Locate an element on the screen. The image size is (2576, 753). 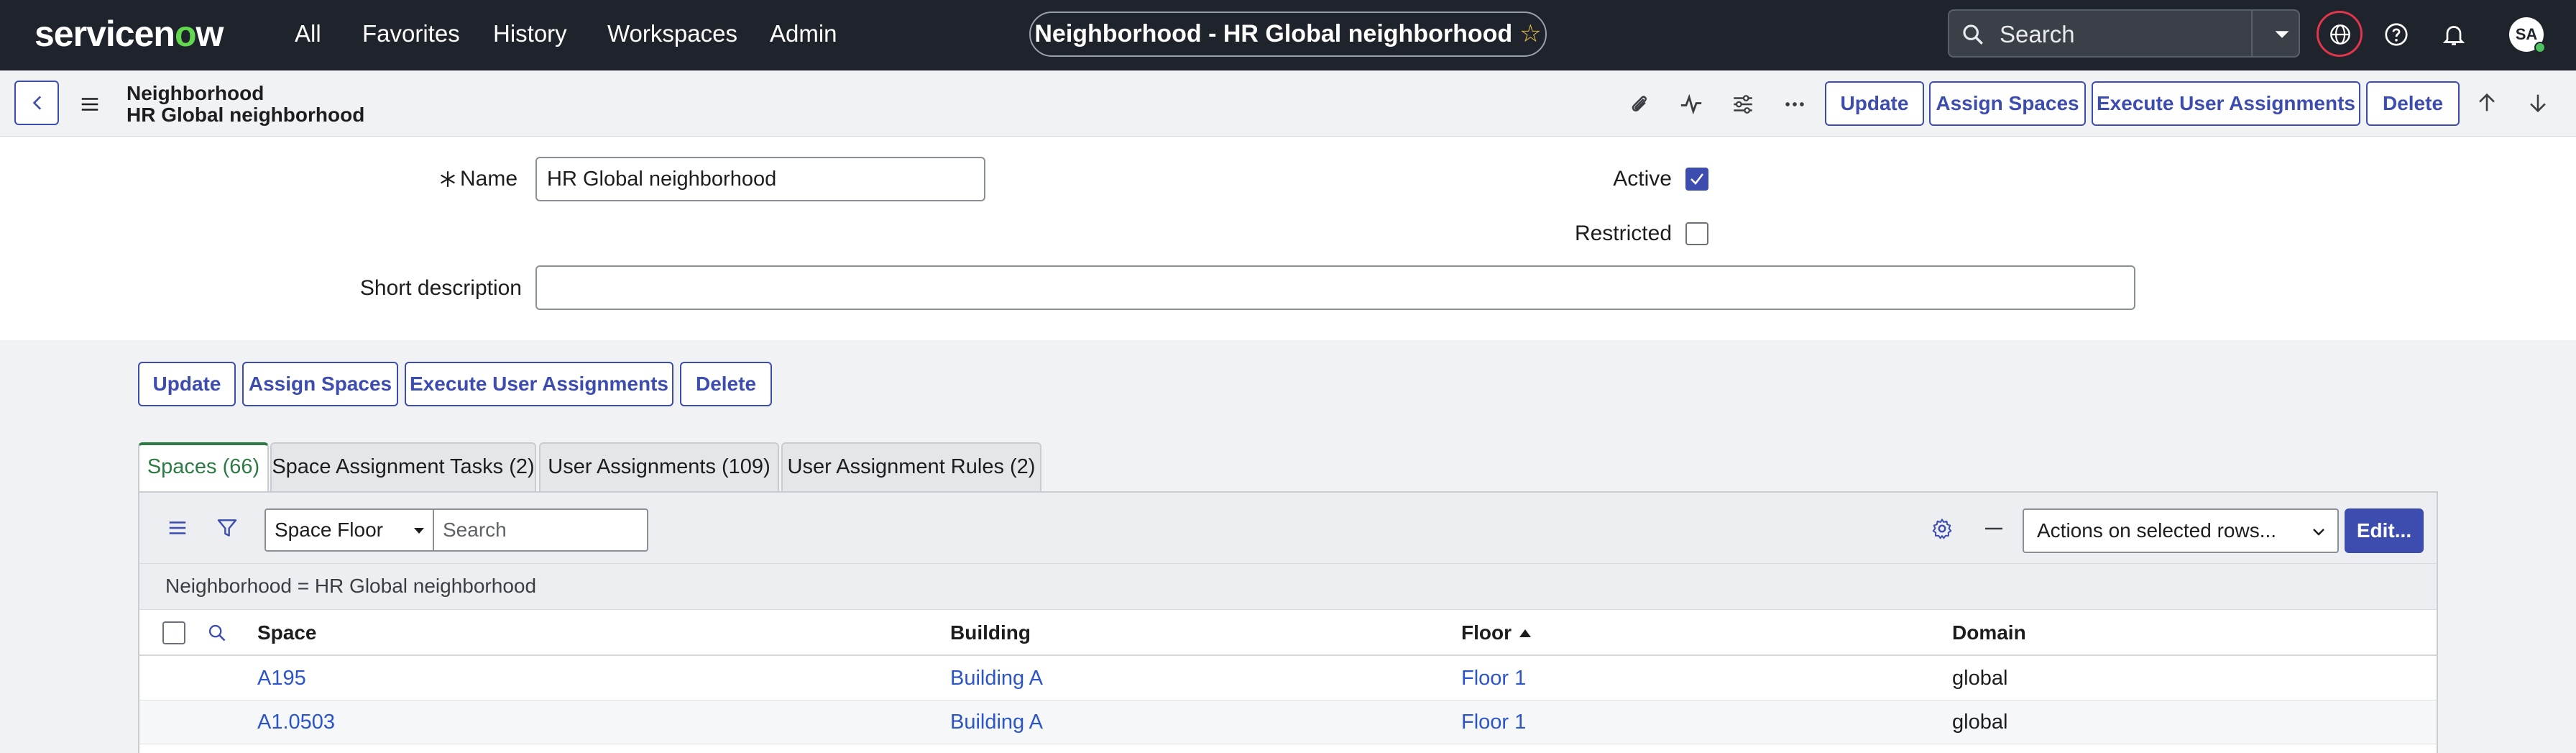
cell-space: A1.0503 is located at coordinates (296, 722).